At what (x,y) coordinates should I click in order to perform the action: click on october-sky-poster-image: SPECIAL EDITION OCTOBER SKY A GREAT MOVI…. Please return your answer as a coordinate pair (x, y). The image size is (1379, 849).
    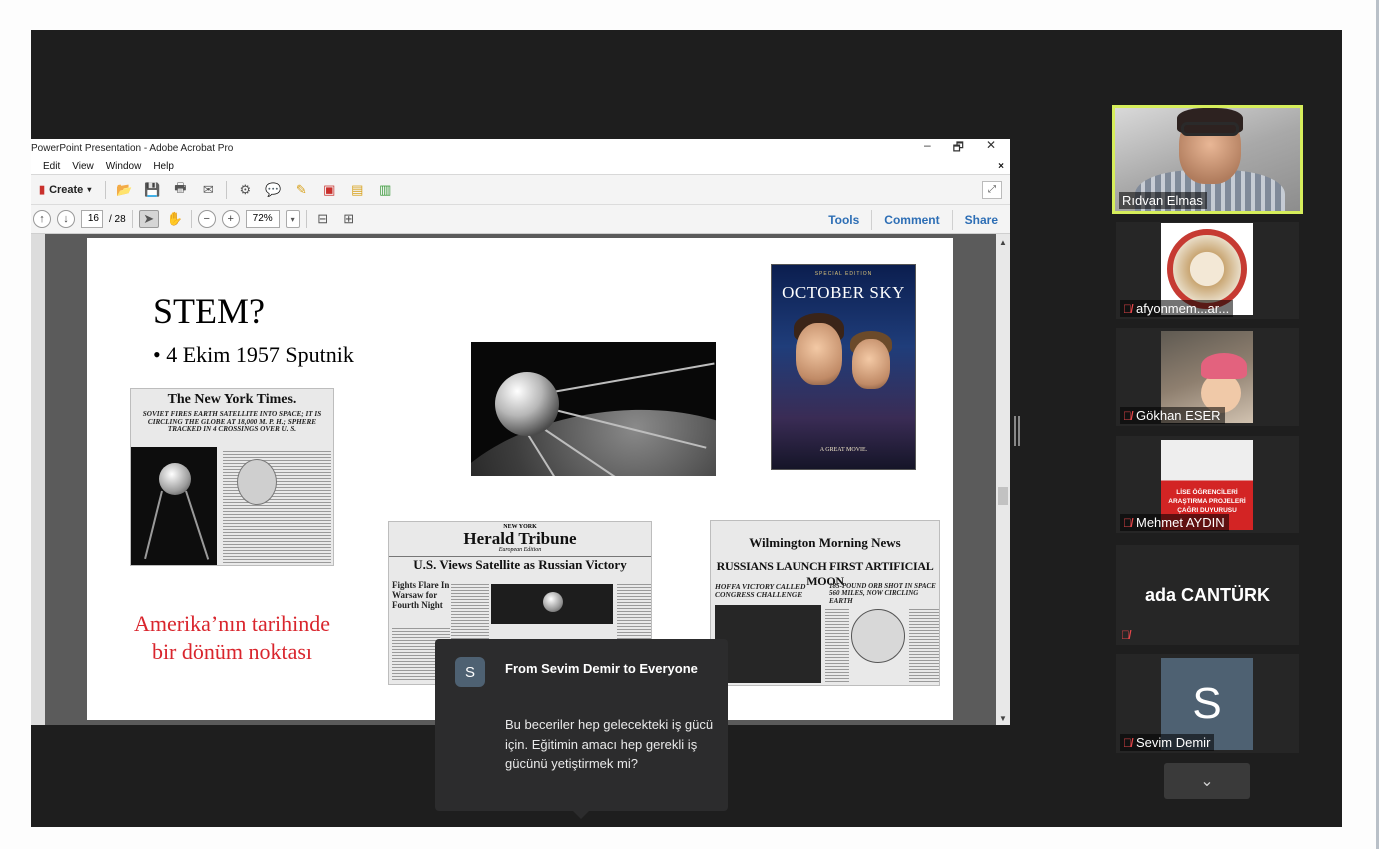
    Looking at the image, I should click on (843, 367).